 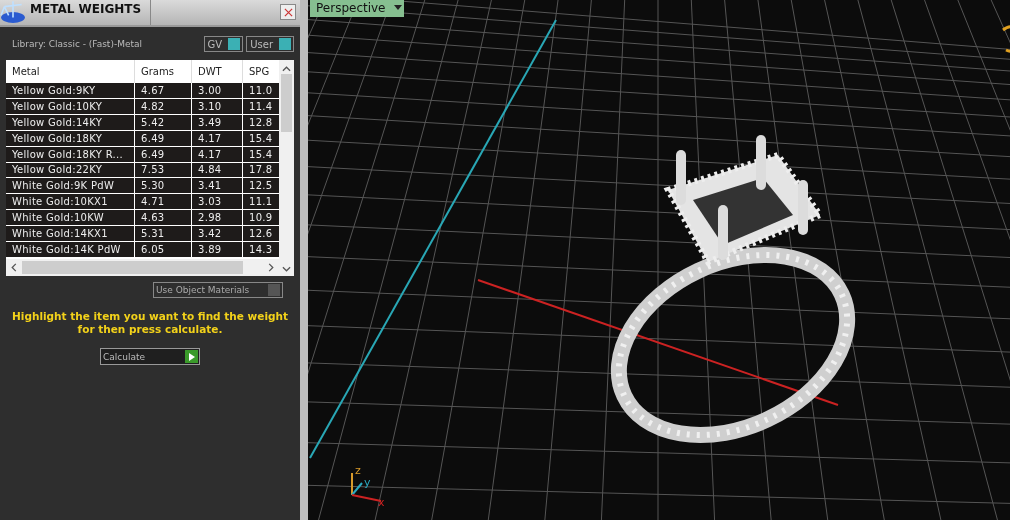 What do you see at coordinates (218, 290) in the screenshot?
I see `use-object-materials-toggle: Use Object Materials` at bounding box center [218, 290].